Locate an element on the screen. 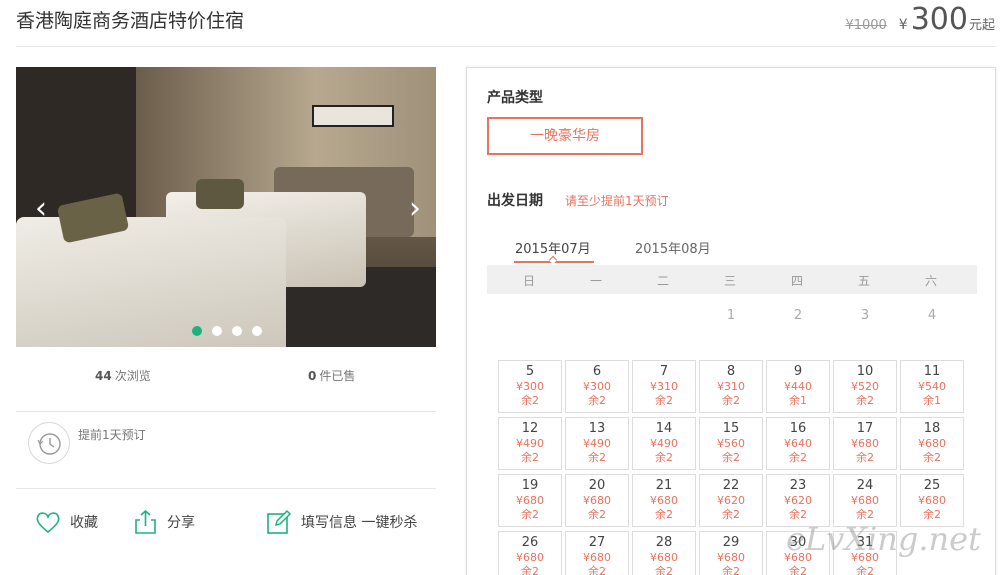  calendar-day-price: ¥300 is located at coordinates (530, 386).